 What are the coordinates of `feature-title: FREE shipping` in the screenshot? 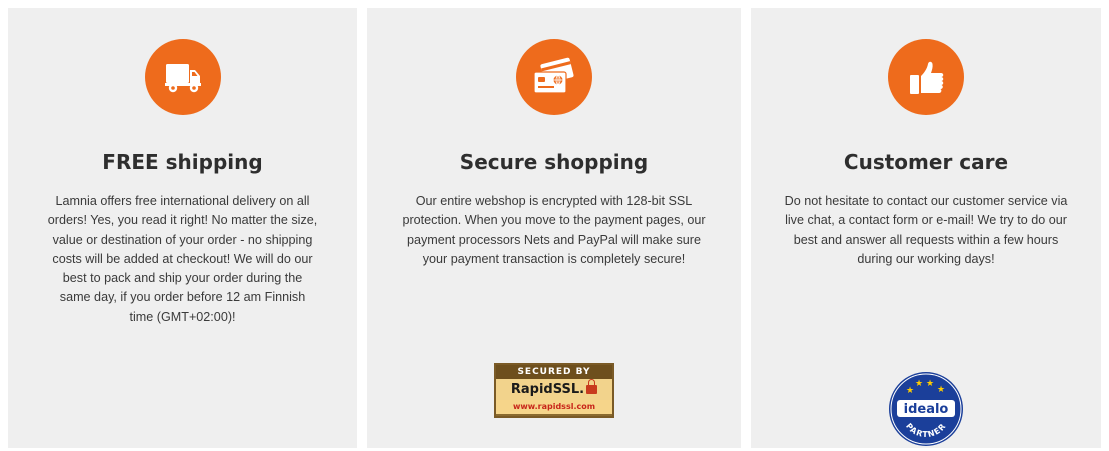 It's located at (182, 162).